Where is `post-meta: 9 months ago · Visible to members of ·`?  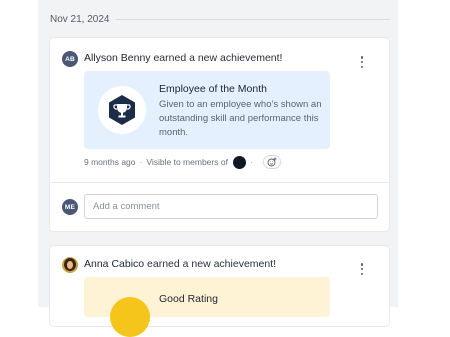 post-meta: 9 months ago · Visible to members of · is located at coordinates (182, 162).